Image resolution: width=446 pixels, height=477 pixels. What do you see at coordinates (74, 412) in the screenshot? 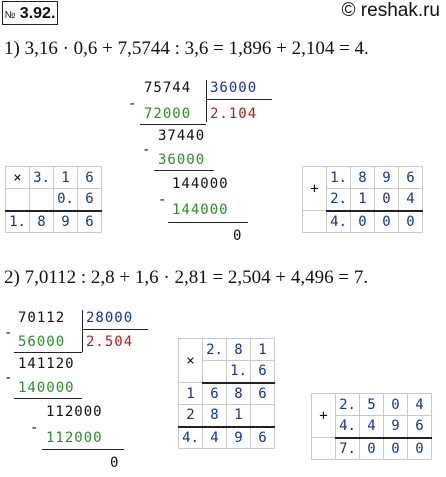
I see `remainder: 112000` at bounding box center [74, 412].